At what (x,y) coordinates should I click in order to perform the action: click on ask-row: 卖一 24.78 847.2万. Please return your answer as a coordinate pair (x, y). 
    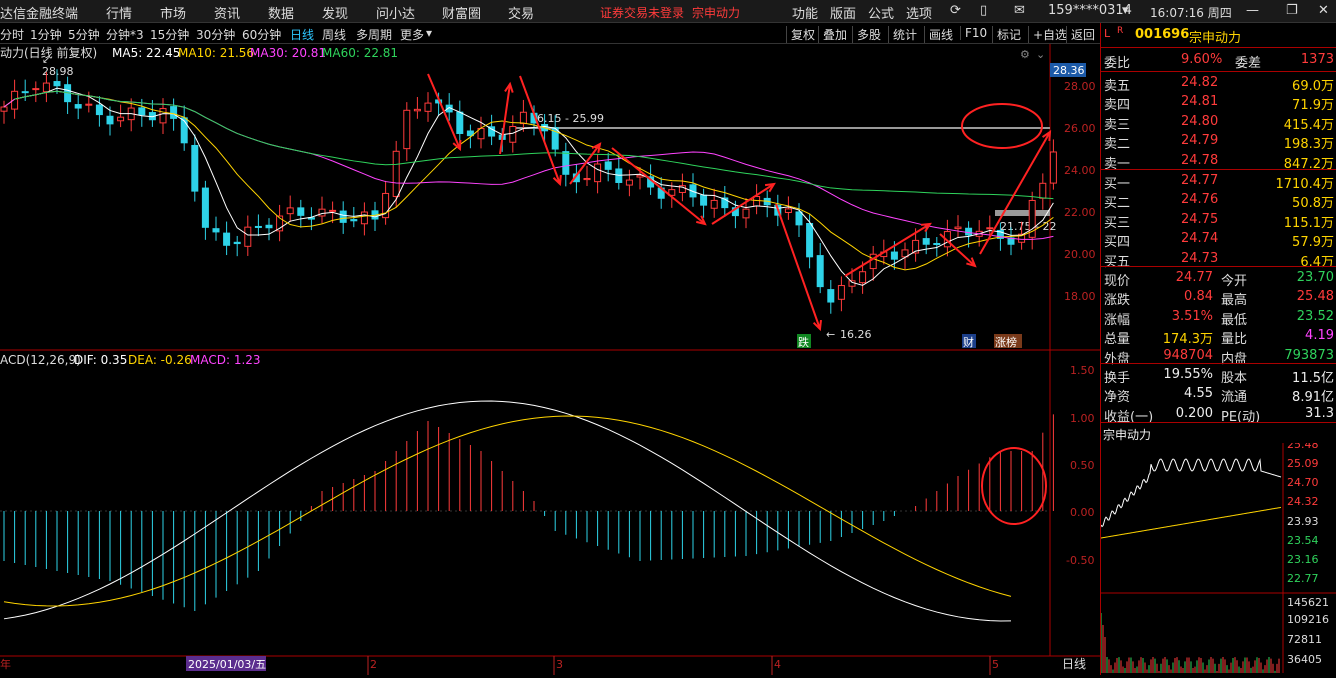
    Looking at the image, I should click on (1218, 162).